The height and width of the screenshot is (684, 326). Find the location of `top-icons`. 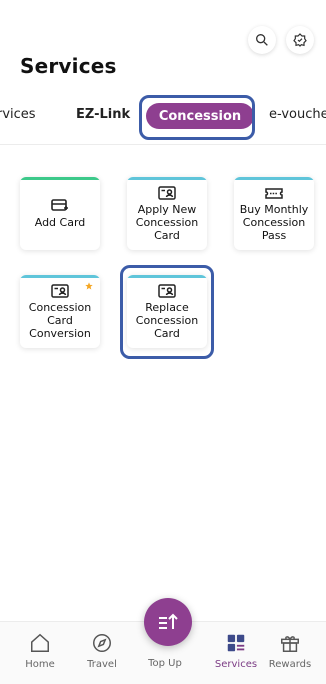

top-icons is located at coordinates (281, 40).